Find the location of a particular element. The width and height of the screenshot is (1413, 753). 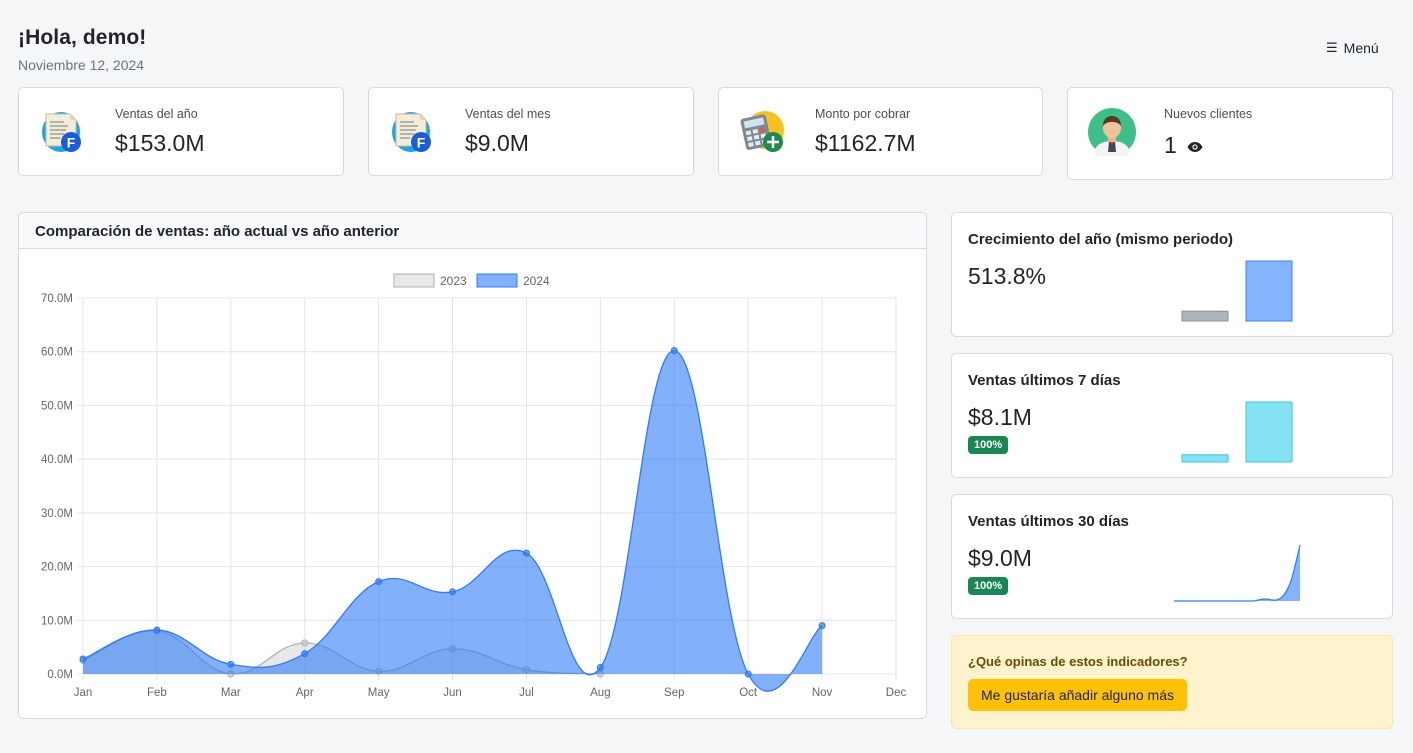

y-tick-label: 50.0M is located at coordinates (57, 406).